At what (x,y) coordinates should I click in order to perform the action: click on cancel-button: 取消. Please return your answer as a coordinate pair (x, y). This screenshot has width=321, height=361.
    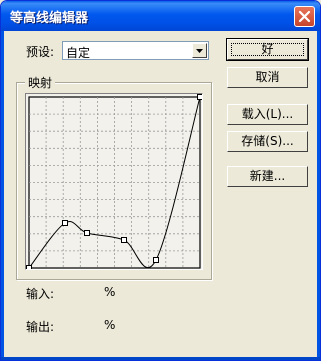
    Looking at the image, I should click on (267, 77).